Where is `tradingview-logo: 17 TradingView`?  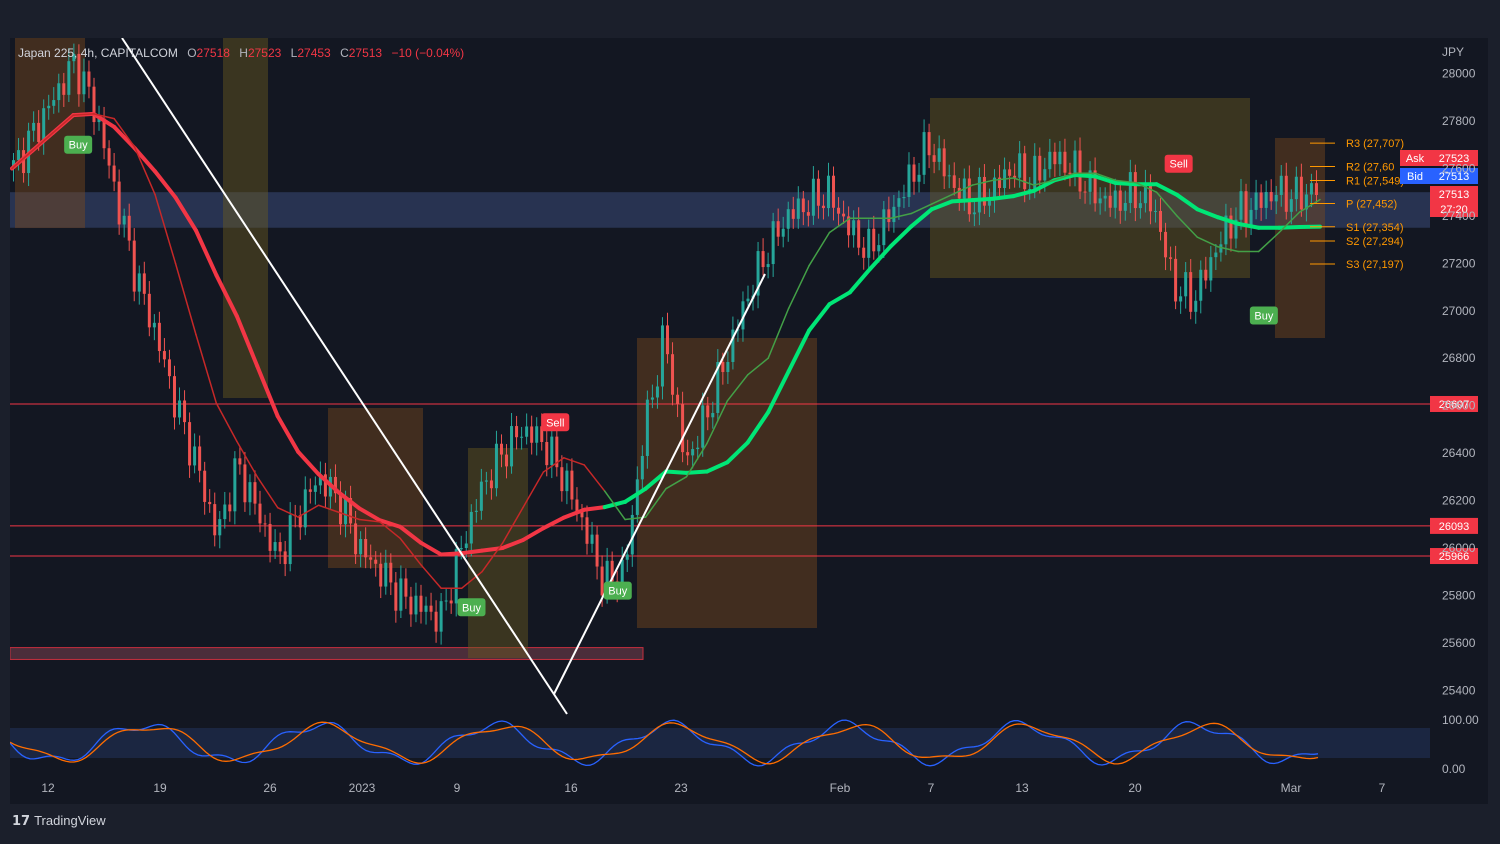
tradingview-logo: 17 TradingView is located at coordinates (59, 821).